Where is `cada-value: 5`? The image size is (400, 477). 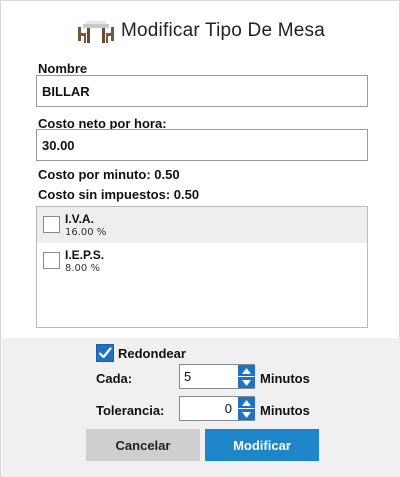 cada-value: 5 is located at coordinates (208, 376).